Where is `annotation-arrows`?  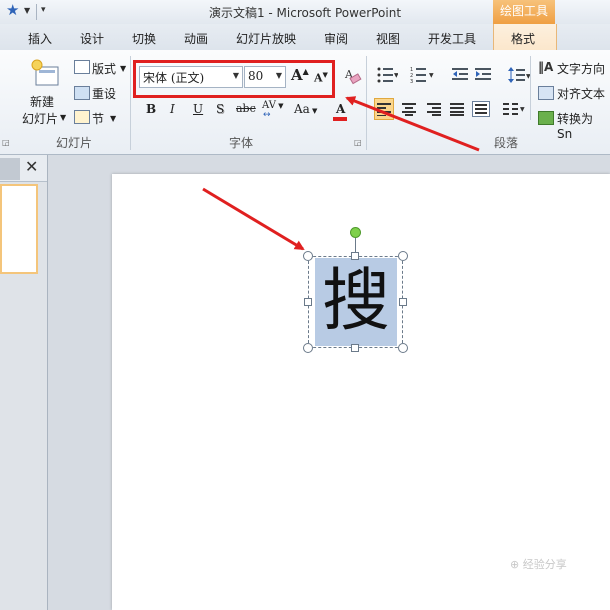 annotation-arrows is located at coordinates (341, 173).